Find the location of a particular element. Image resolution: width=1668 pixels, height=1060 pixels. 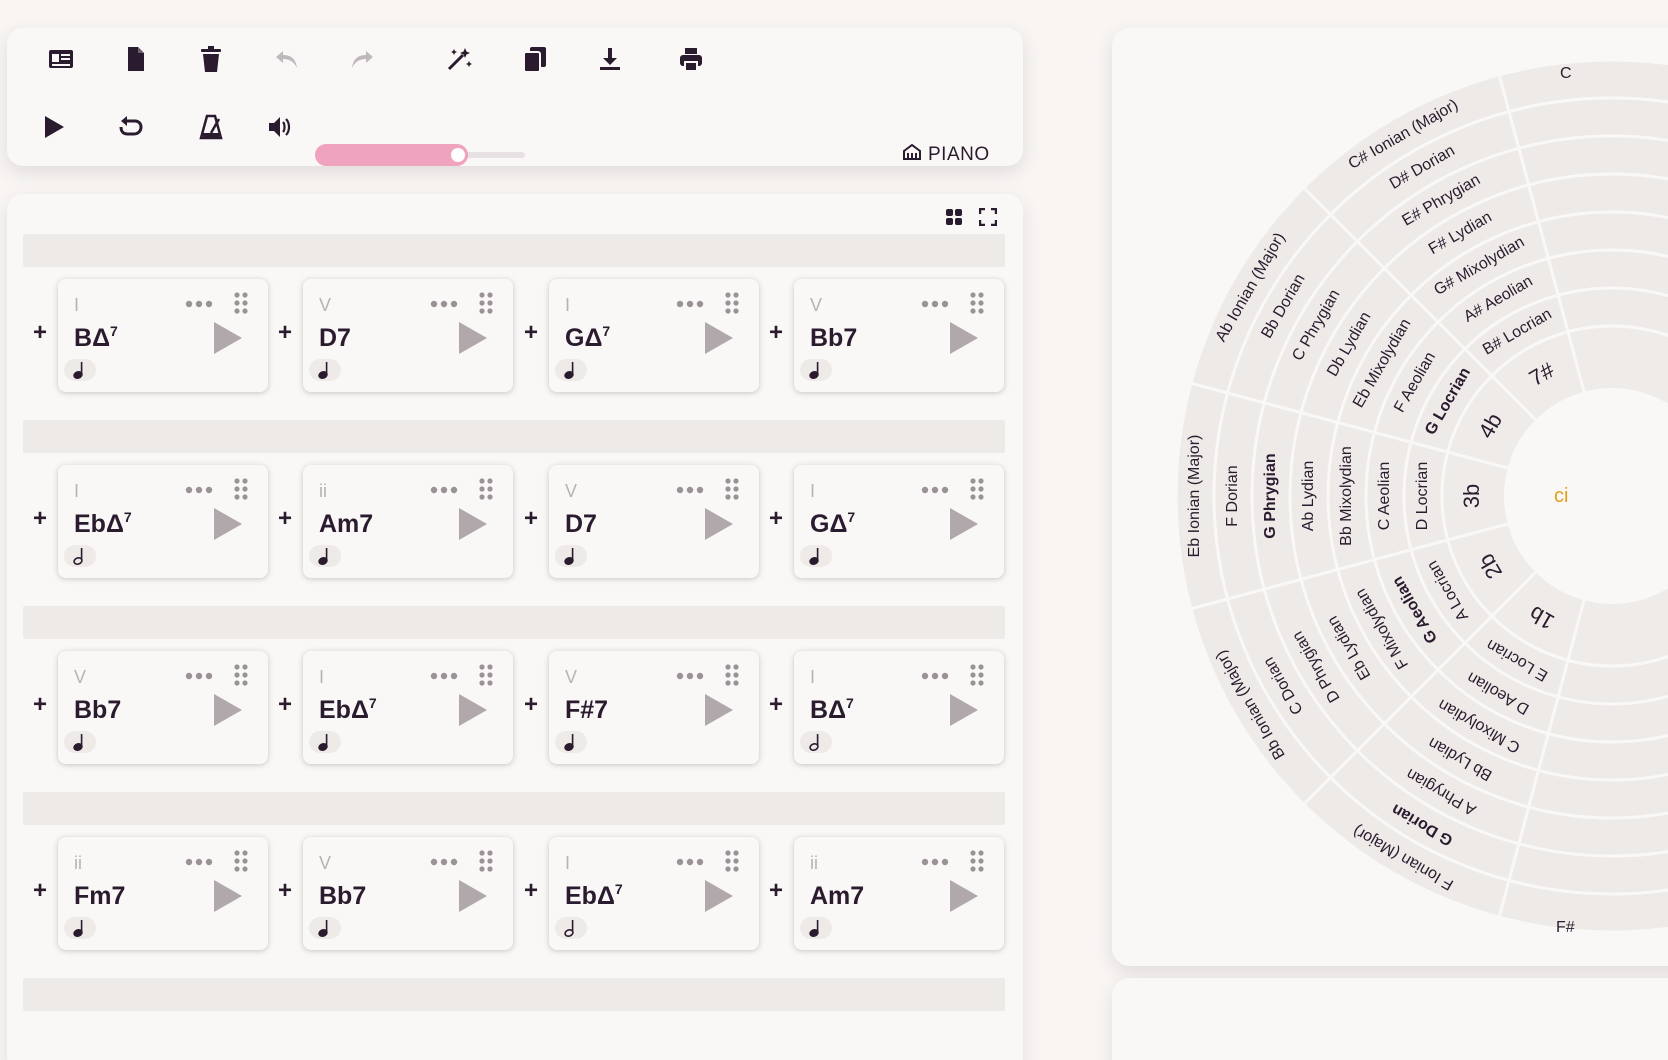

mode-label: G Phrygian is located at coordinates (1270, 495).